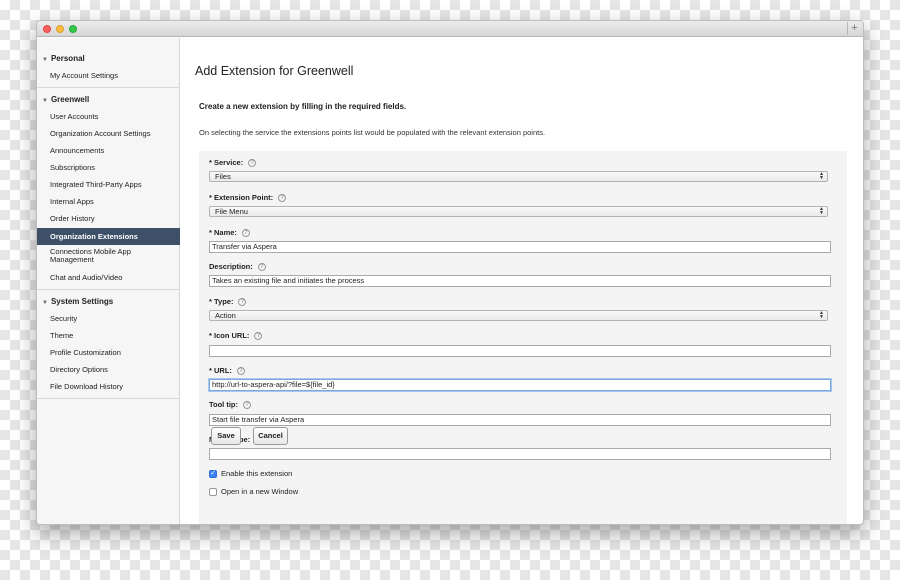 Image resolution: width=900 pixels, height=580 pixels. I want to click on extension-point-label: * Extension Point:?, so click(248, 198).